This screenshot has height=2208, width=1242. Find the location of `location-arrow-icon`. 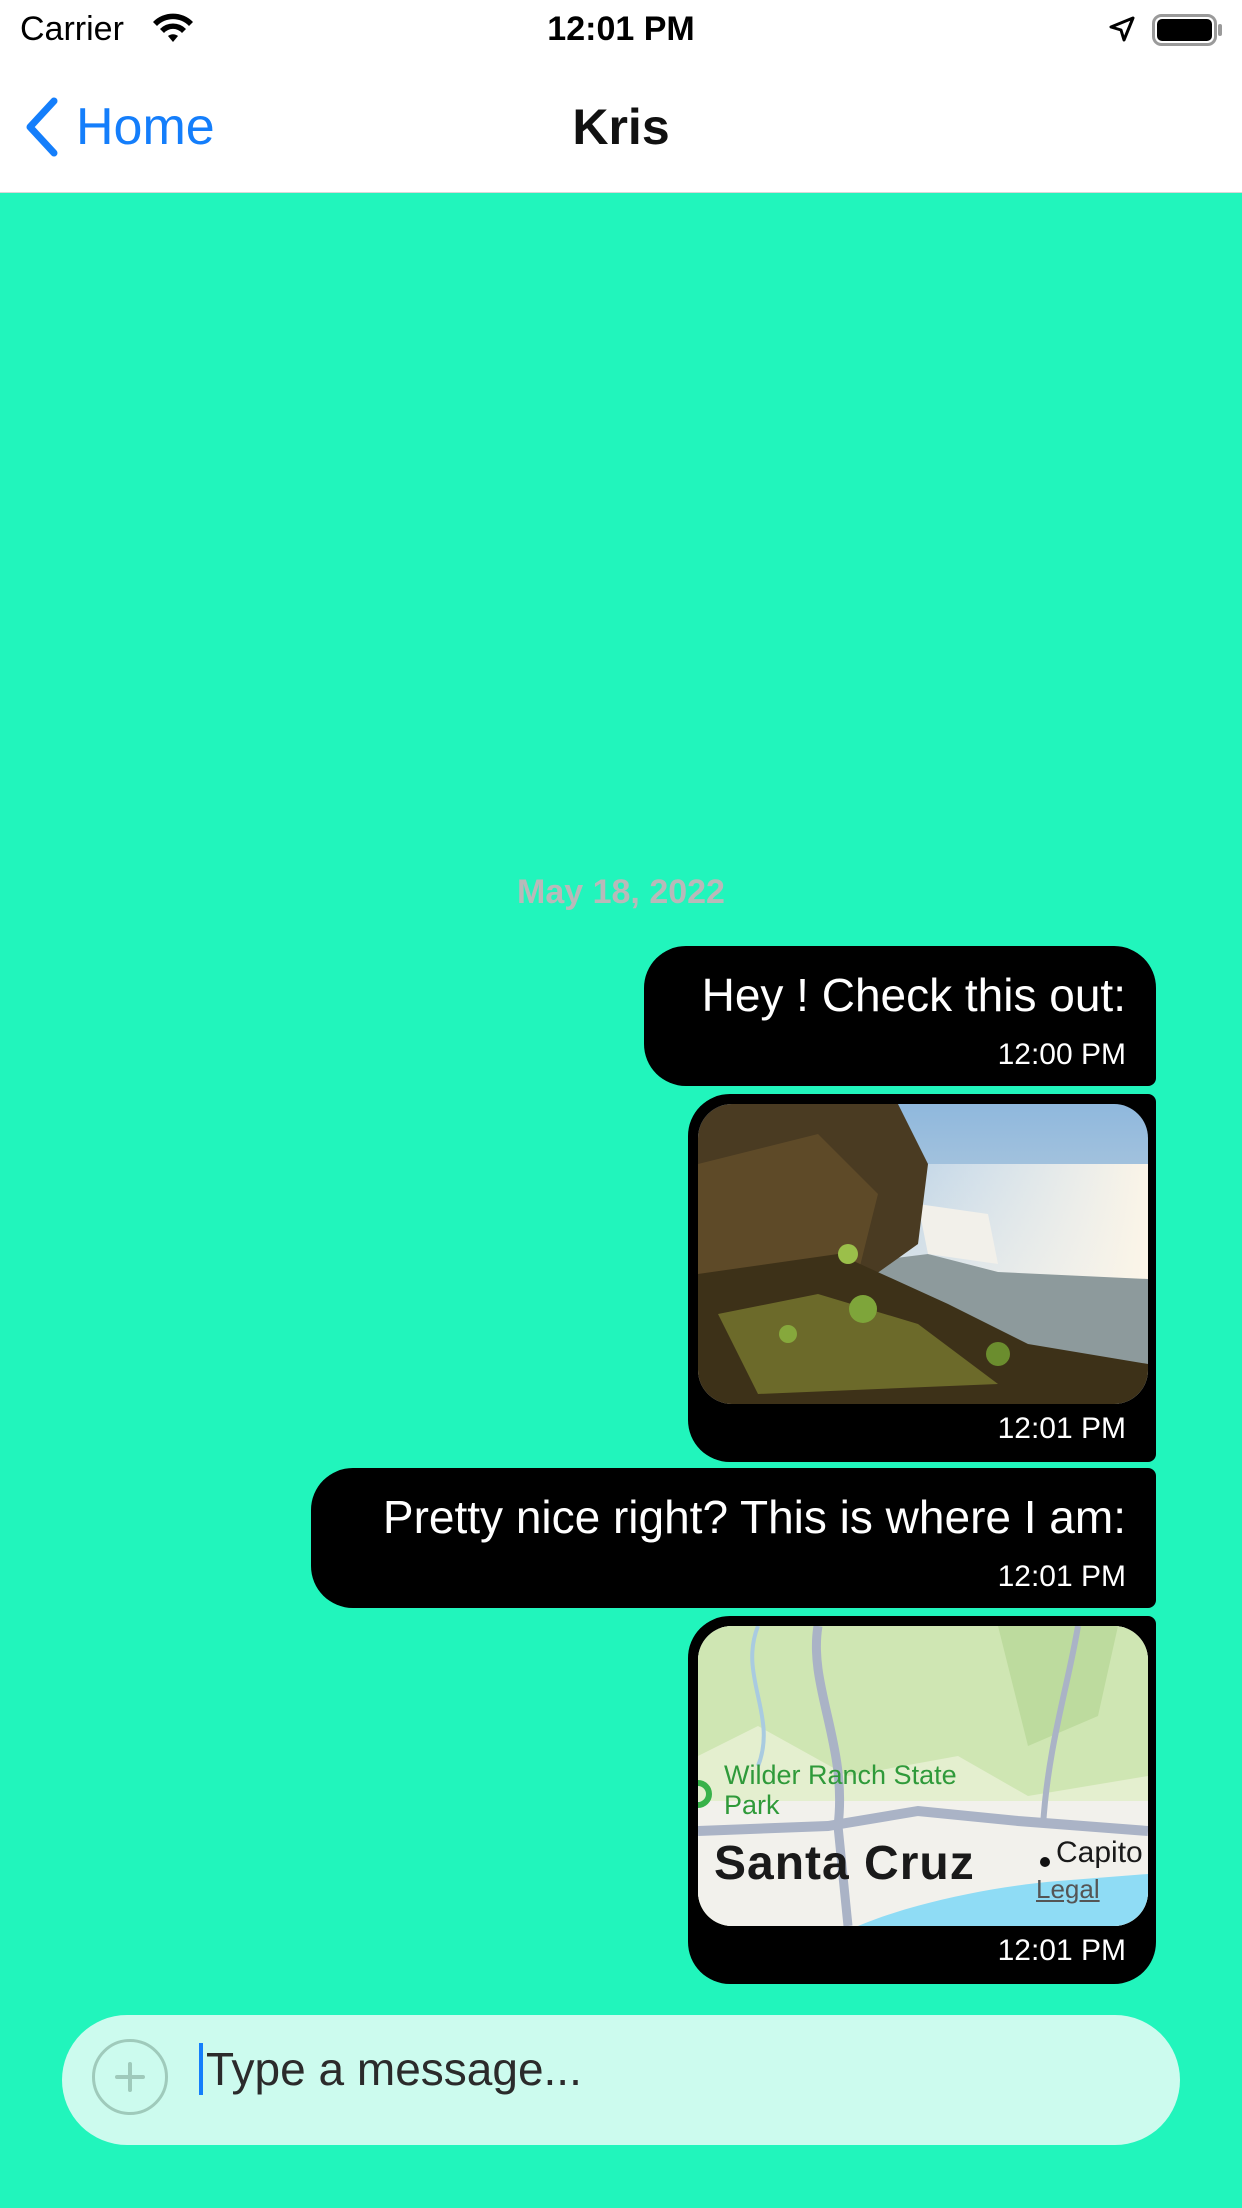

location-arrow-icon is located at coordinates (1122, 29).